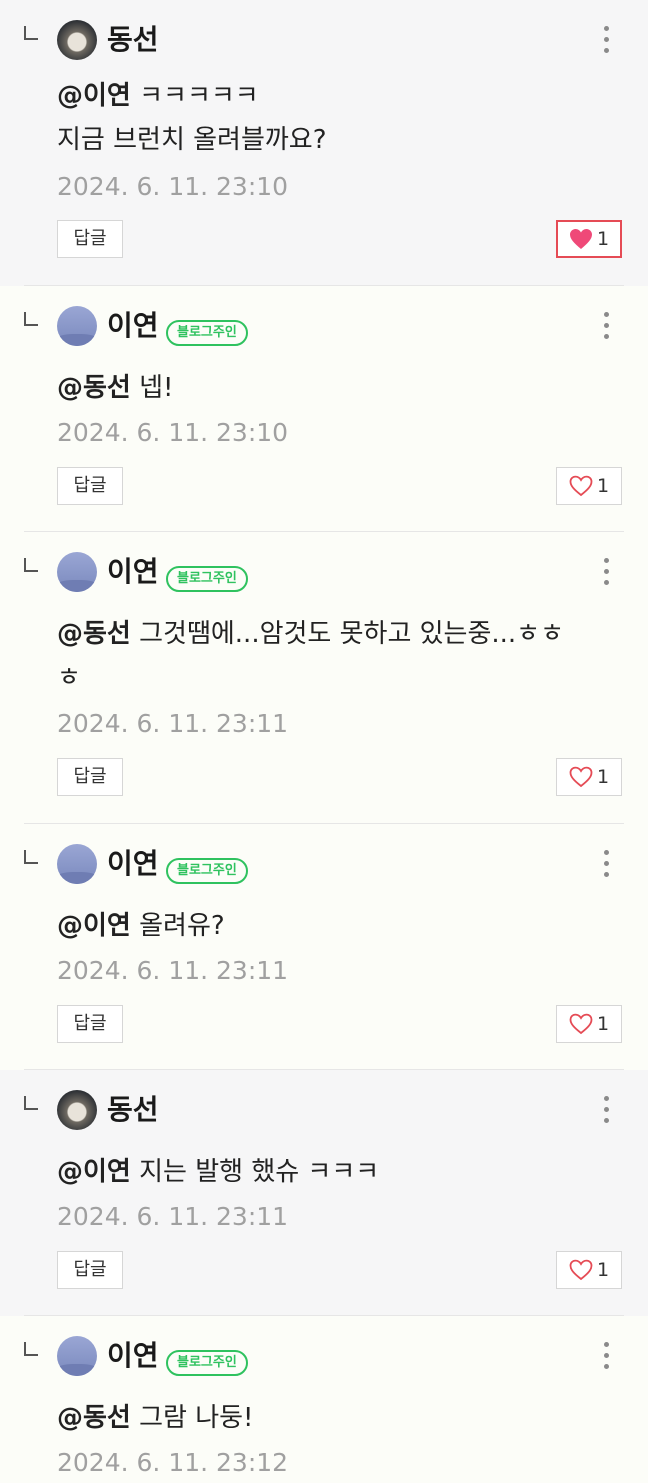 The image size is (648, 1483). I want to click on heart-filled-icon, so click(580, 239).